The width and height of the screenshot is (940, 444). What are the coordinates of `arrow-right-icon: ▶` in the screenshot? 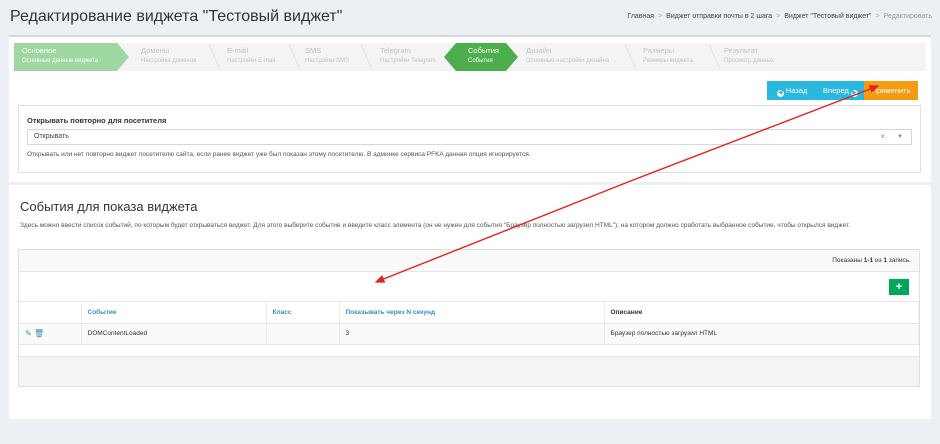 It's located at (854, 93).